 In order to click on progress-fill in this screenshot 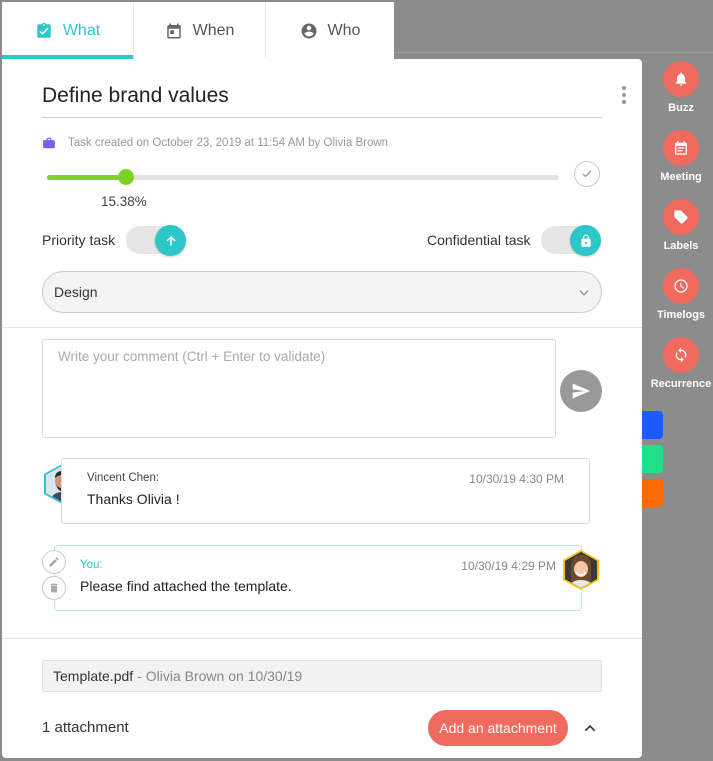, I will do `click(86, 177)`.